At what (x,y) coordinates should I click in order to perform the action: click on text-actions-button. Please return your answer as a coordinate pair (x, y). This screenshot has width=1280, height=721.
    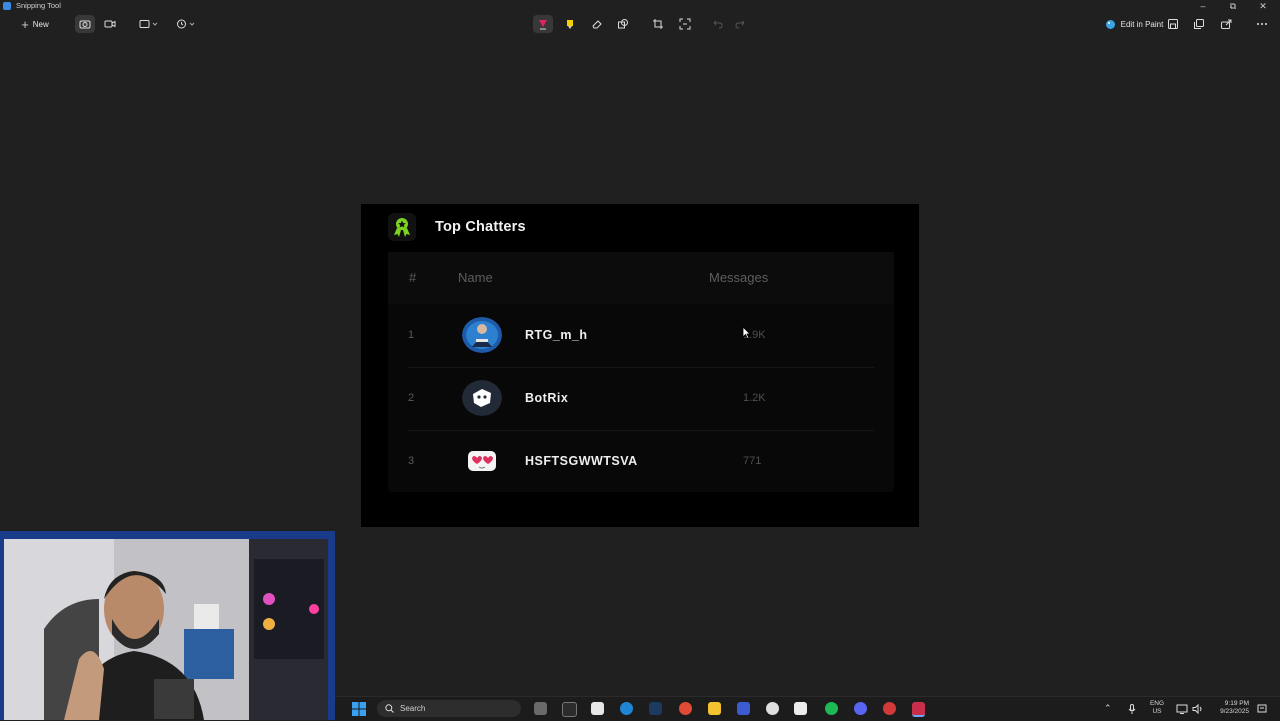
    Looking at the image, I should click on (685, 24).